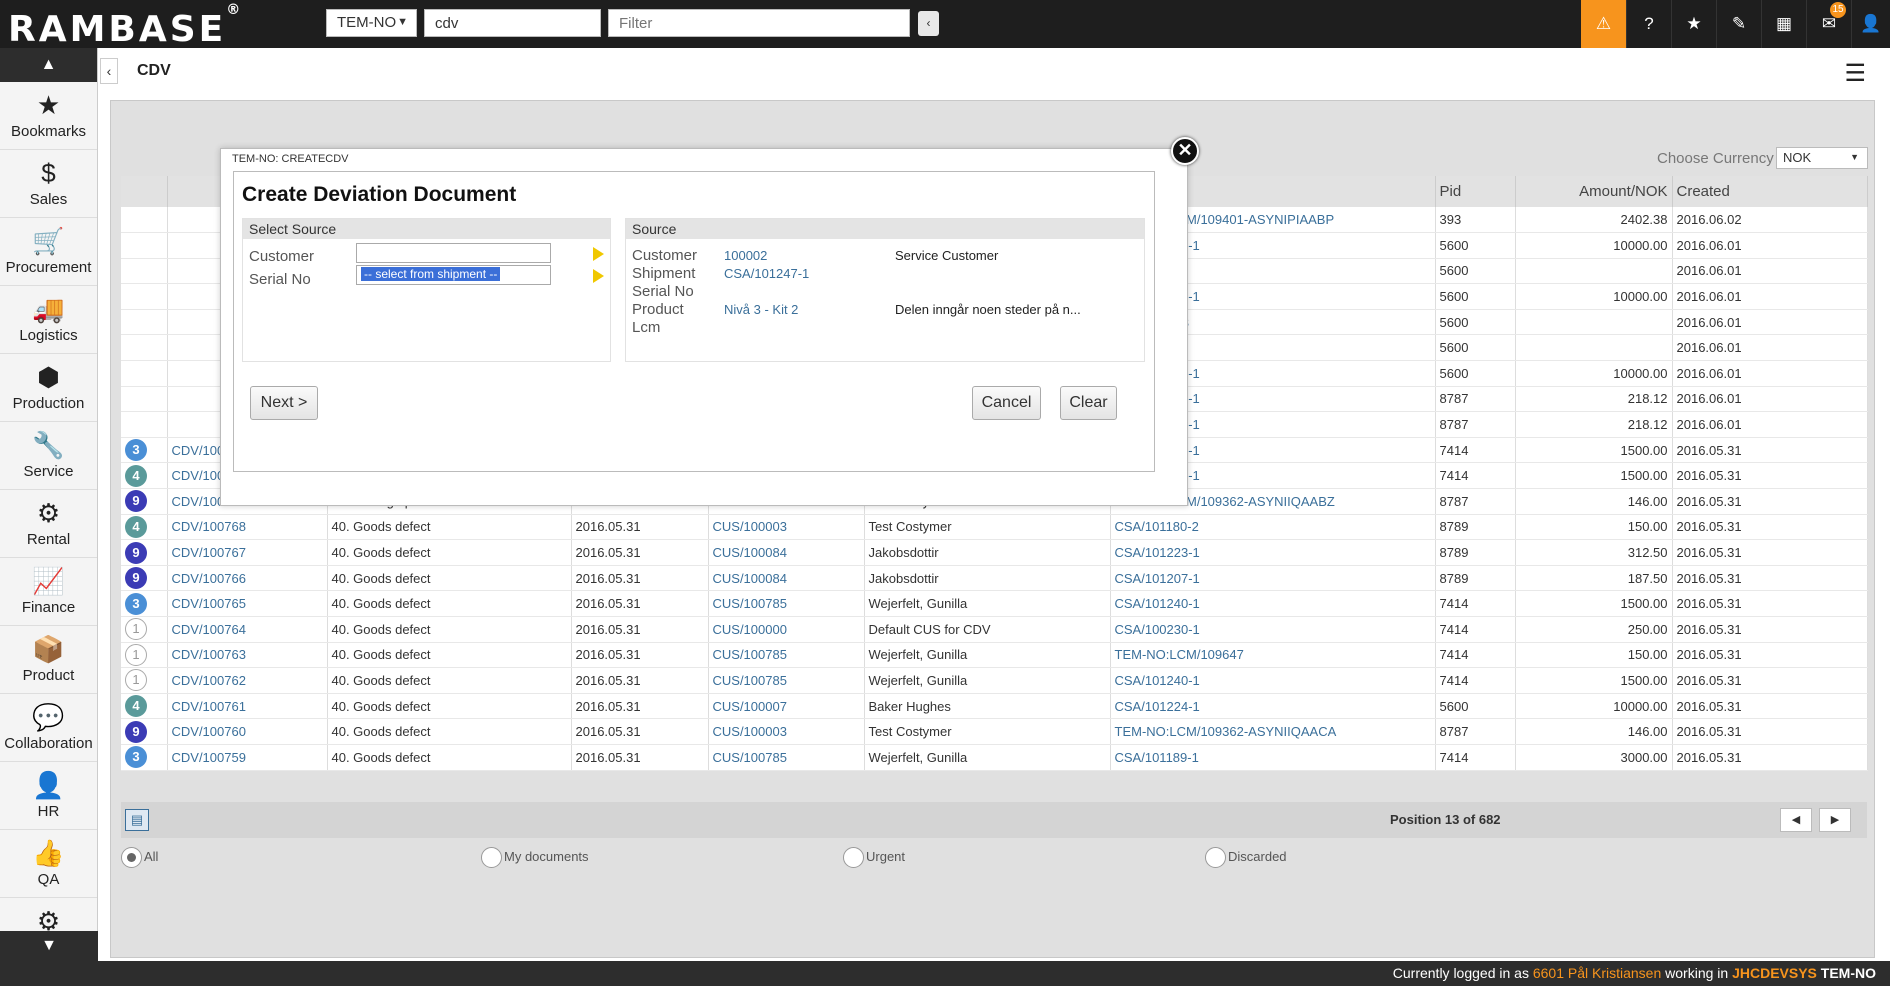 This screenshot has height=986, width=1890. What do you see at coordinates (1835, 820) in the screenshot?
I see `next-page-button: ▶` at bounding box center [1835, 820].